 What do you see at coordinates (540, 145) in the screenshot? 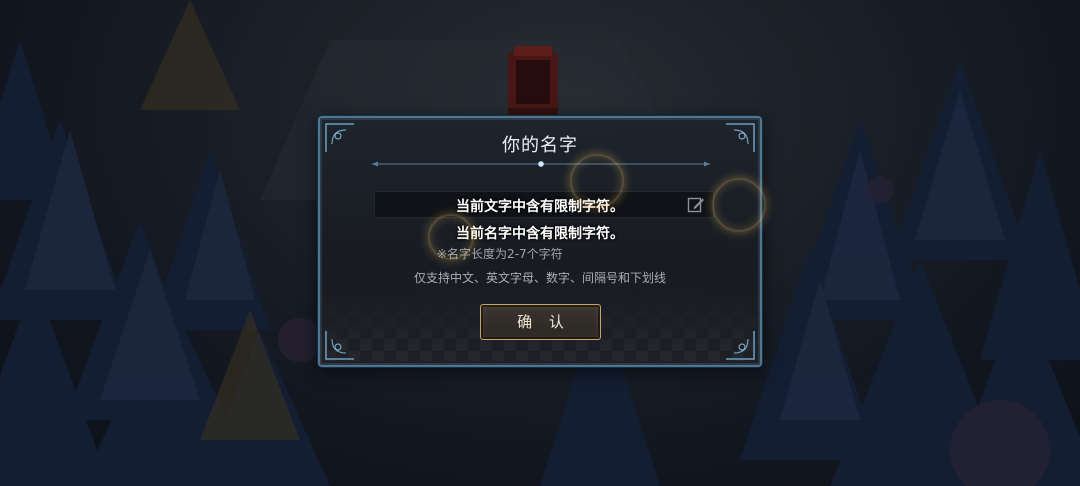
I see `dialog-title: 你的名字` at bounding box center [540, 145].